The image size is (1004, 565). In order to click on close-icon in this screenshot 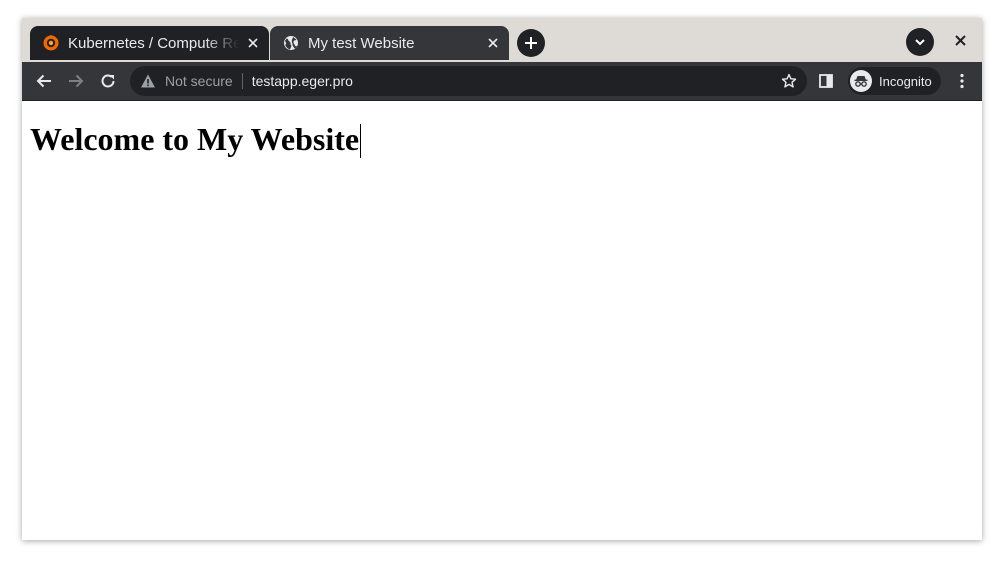, I will do `click(960, 40)`.